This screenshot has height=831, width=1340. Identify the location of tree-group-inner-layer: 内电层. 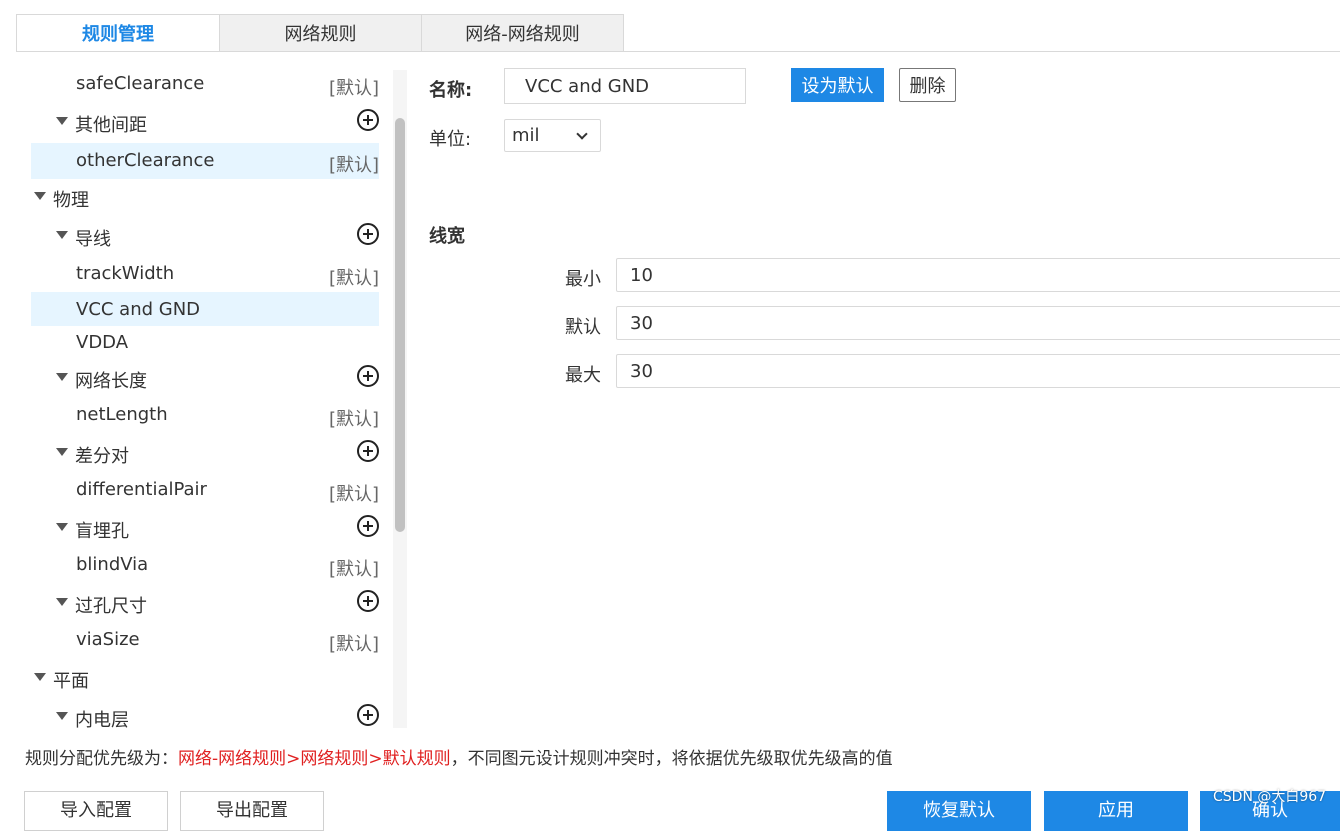
(205, 713).